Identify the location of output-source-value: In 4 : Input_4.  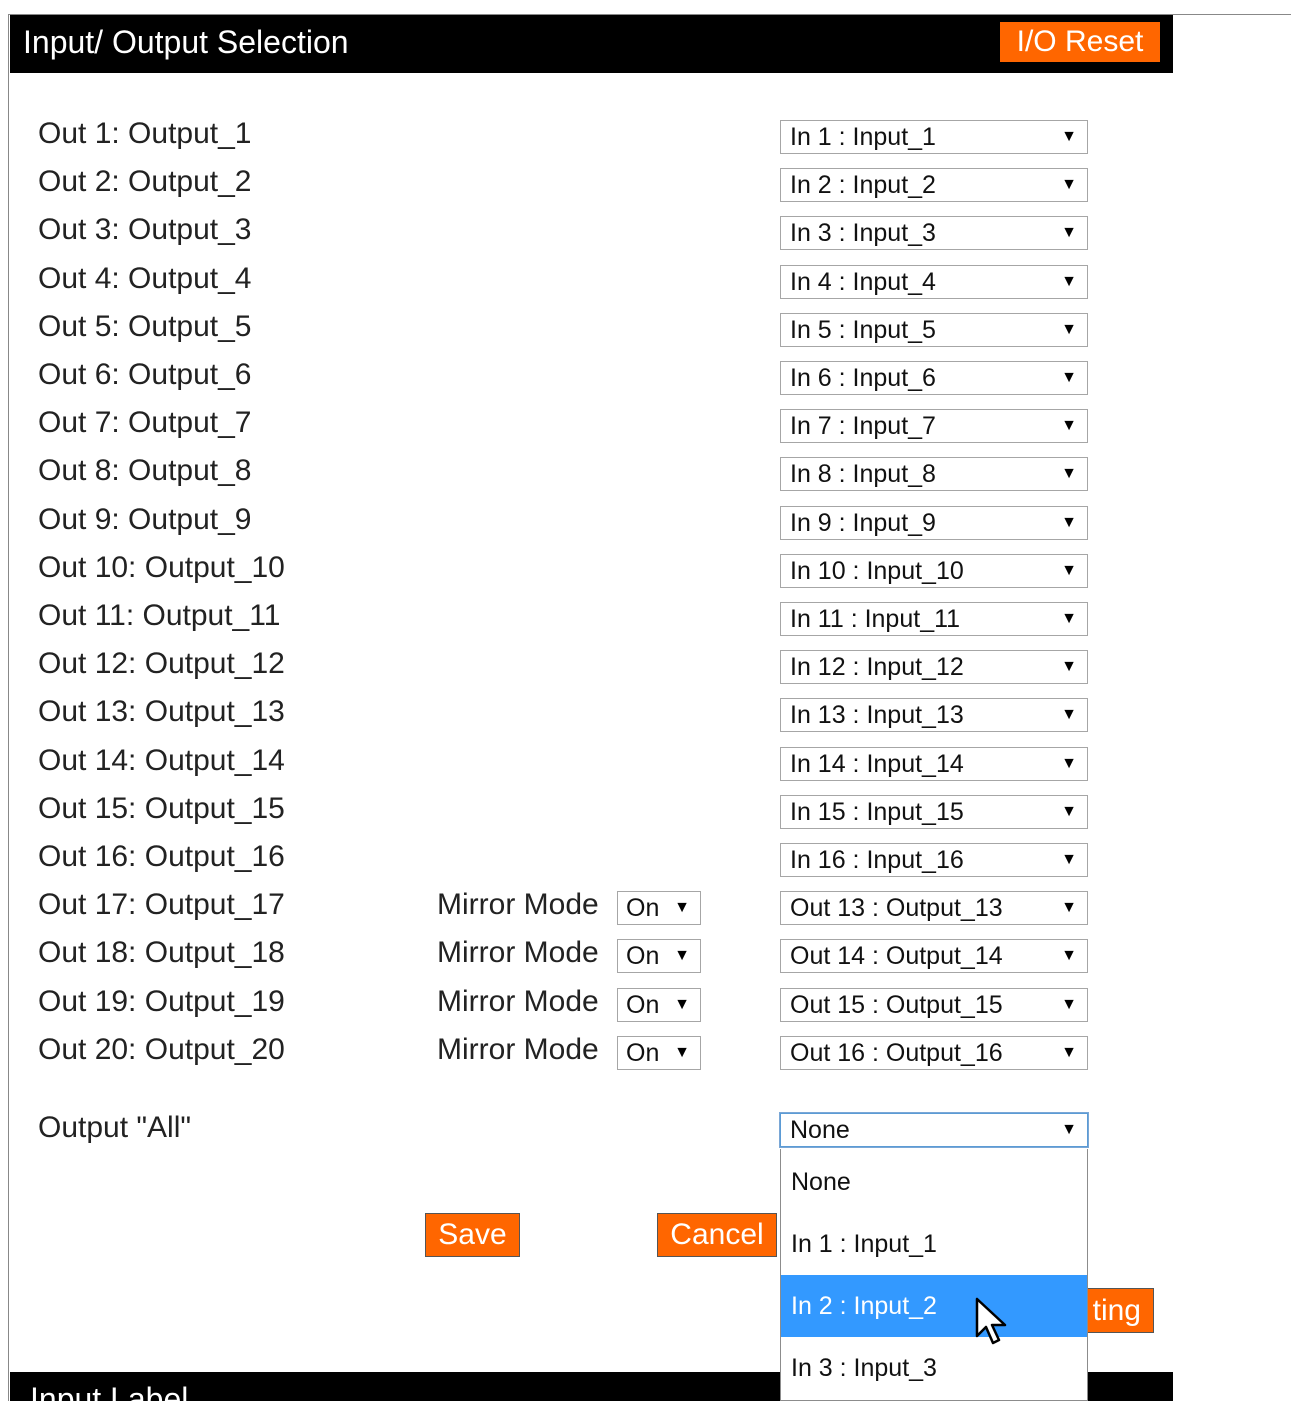
(863, 282).